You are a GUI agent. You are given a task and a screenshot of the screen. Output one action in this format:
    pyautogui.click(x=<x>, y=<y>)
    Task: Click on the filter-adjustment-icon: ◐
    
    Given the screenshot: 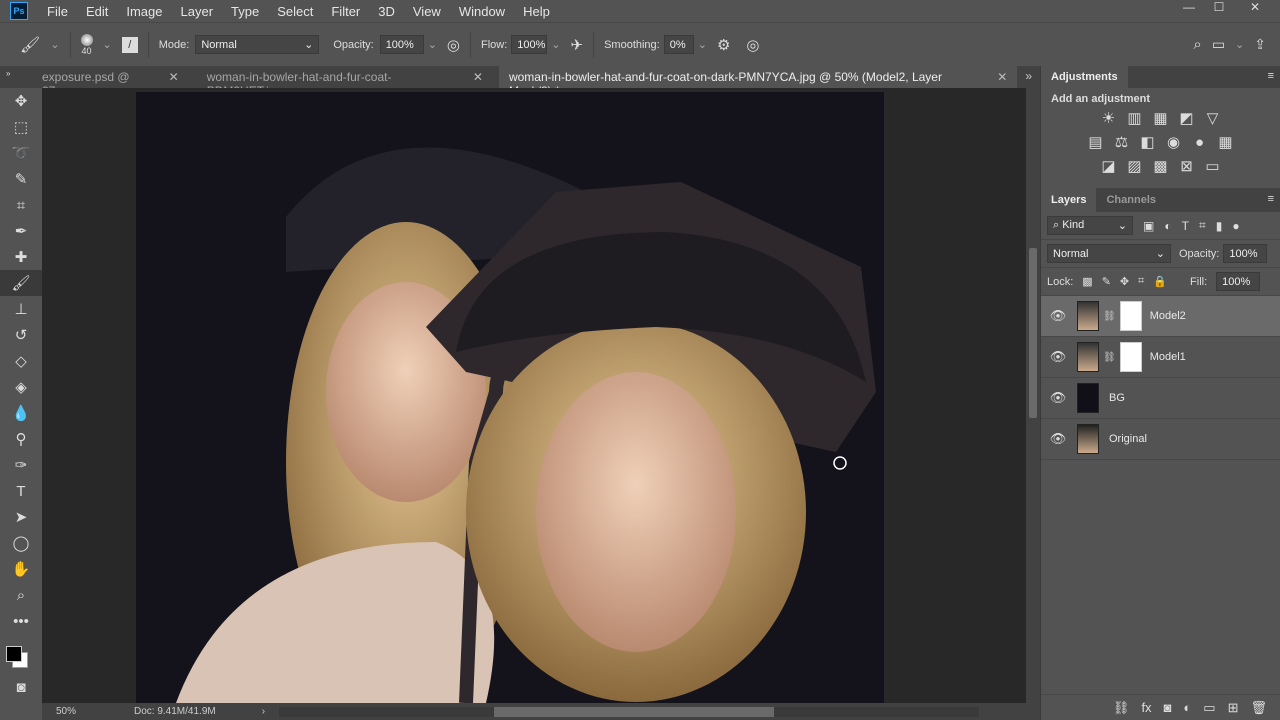 What is the action you would take?
    pyautogui.click(x=1167, y=226)
    